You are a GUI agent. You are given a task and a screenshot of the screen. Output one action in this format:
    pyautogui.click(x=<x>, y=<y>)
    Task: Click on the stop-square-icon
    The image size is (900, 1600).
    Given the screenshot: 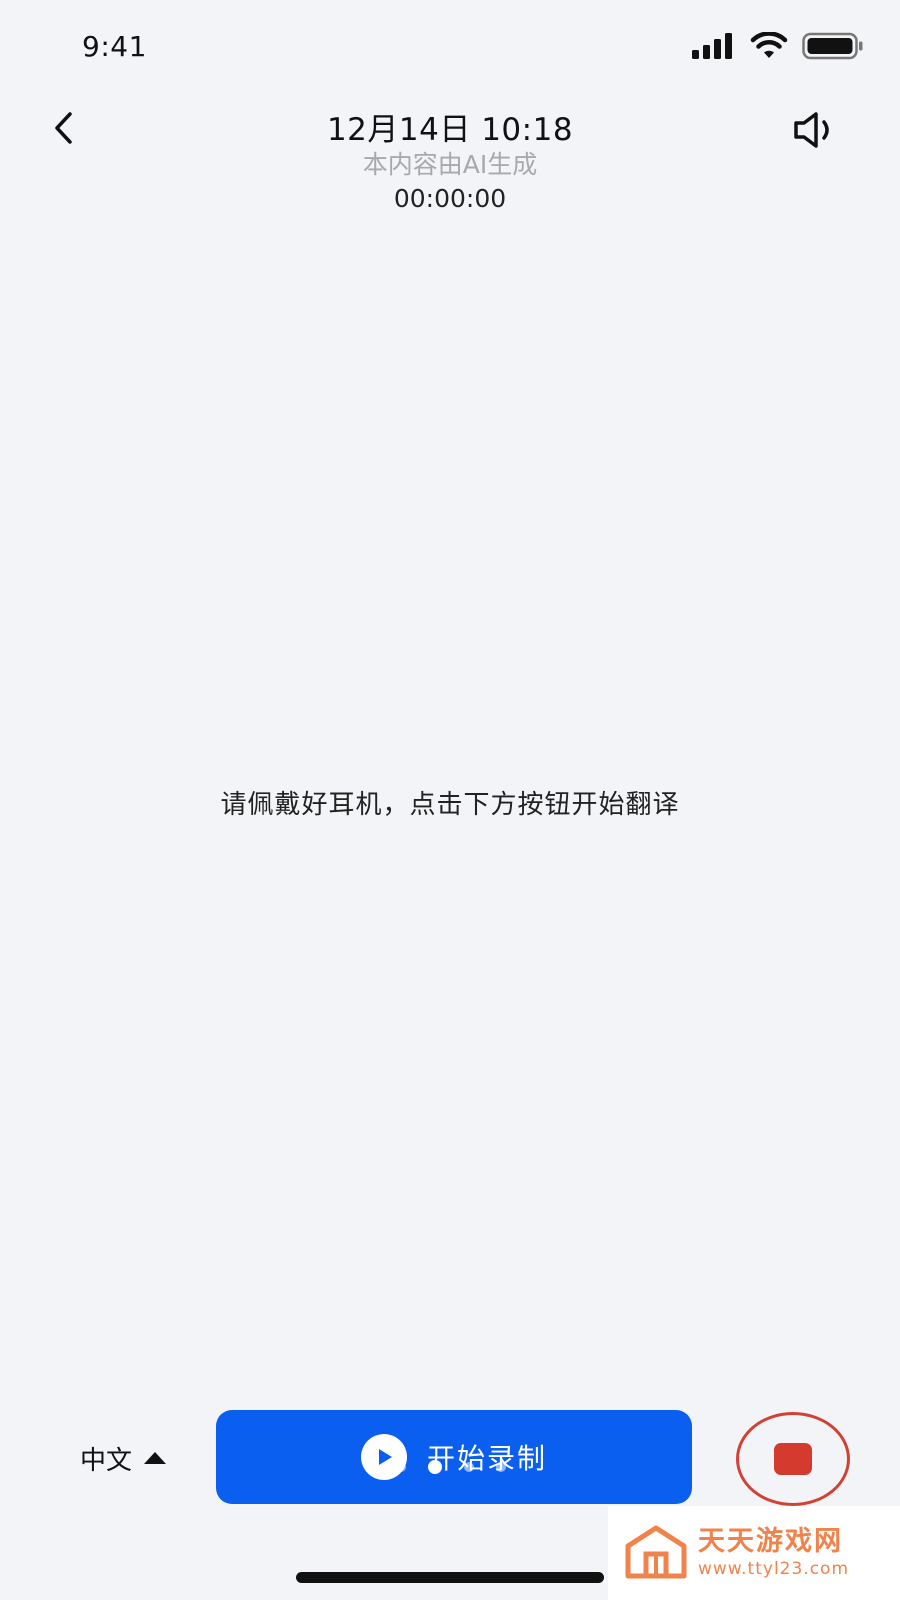 What is the action you would take?
    pyautogui.click(x=793, y=1459)
    